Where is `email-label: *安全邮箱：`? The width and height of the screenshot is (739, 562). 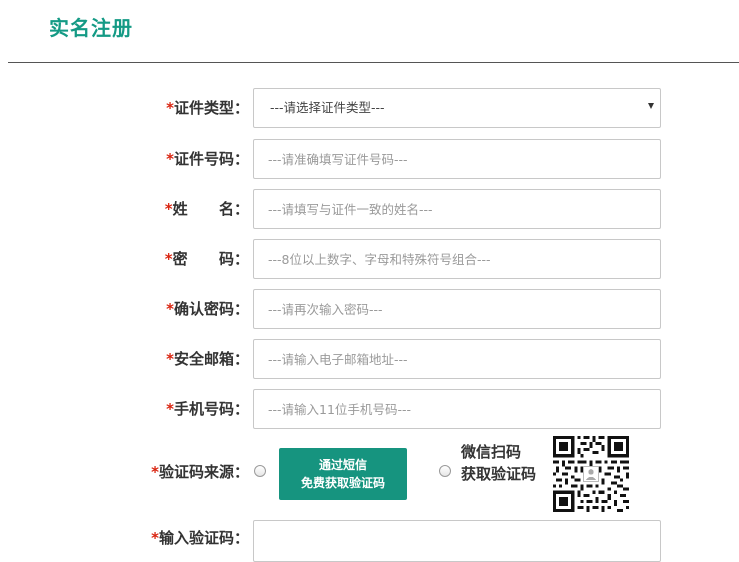 email-label: *安全邮箱： is located at coordinates (207, 359).